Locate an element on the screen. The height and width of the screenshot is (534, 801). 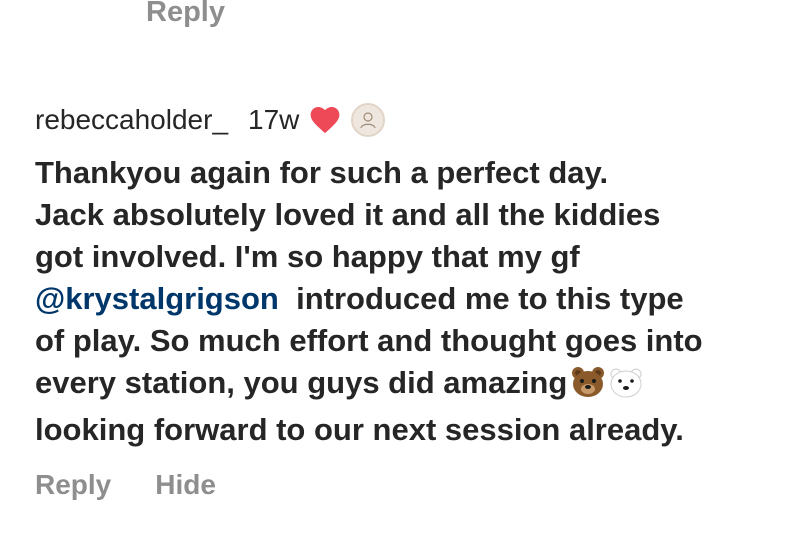
username: rebeccaholder_ is located at coordinates (131, 120).